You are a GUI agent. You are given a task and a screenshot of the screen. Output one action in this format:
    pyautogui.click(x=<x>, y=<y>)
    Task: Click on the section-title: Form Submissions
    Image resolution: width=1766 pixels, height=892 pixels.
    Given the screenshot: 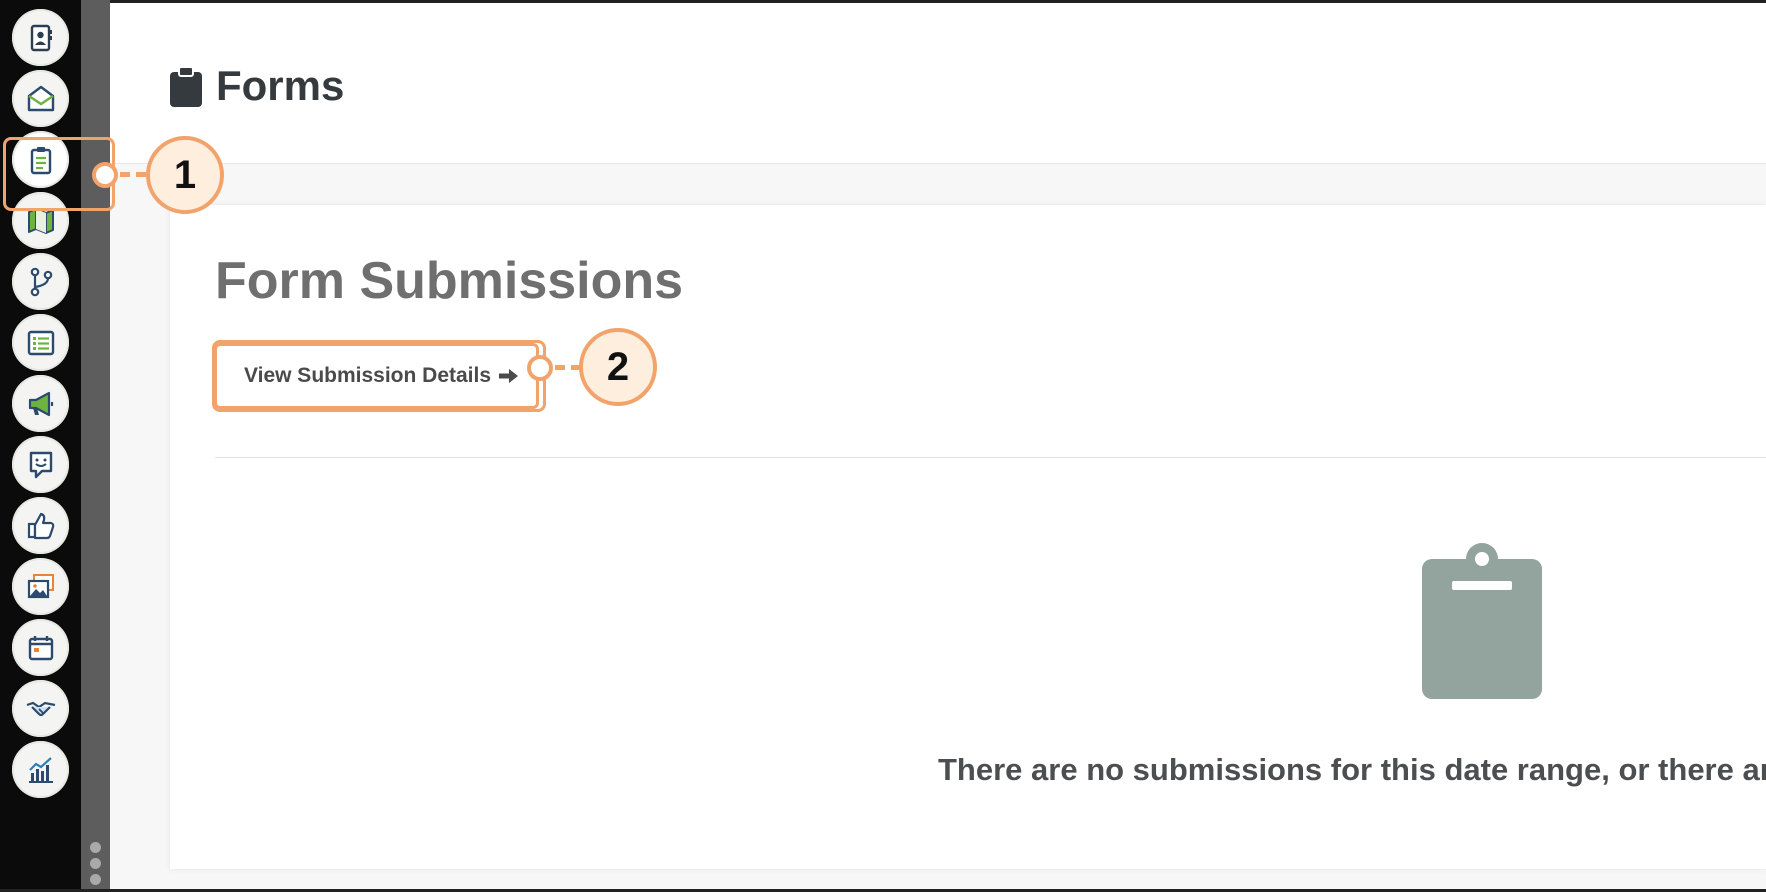 What is the action you would take?
    pyautogui.click(x=449, y=281)
    